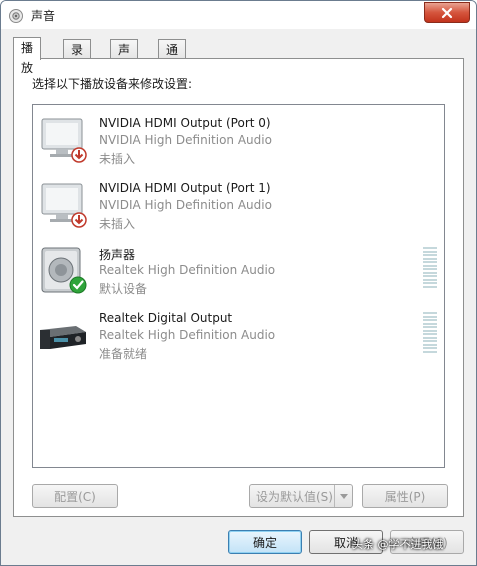 Image resolution: width=477 pixels, height=566 pixels. What do you see at coordinates (43, 16) in the screenshot?
I see `window-title: 声音` at bounding box center [43, 16].